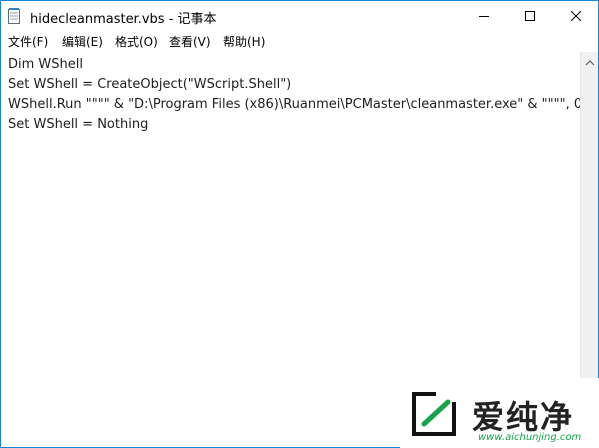  I want to click on minimize-button, so click(484, 16).